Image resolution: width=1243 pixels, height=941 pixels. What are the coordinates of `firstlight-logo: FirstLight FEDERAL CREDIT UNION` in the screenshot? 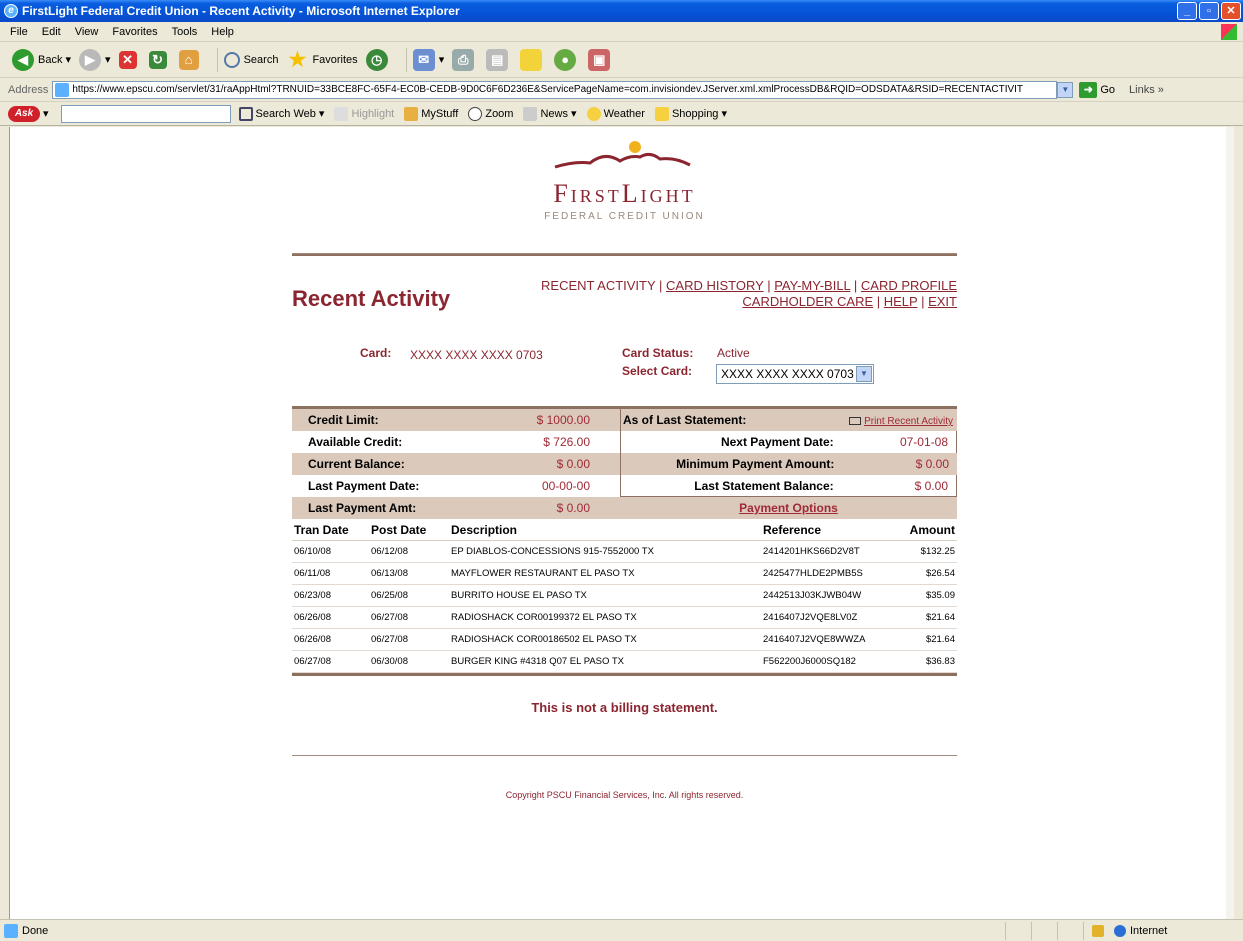 It's located at (624, 193).